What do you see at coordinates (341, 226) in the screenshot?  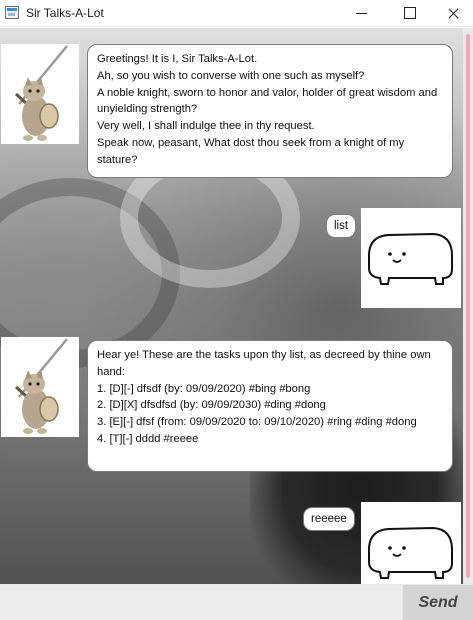 I see `user-message-bubble: list` at bounding box center [341, 226].